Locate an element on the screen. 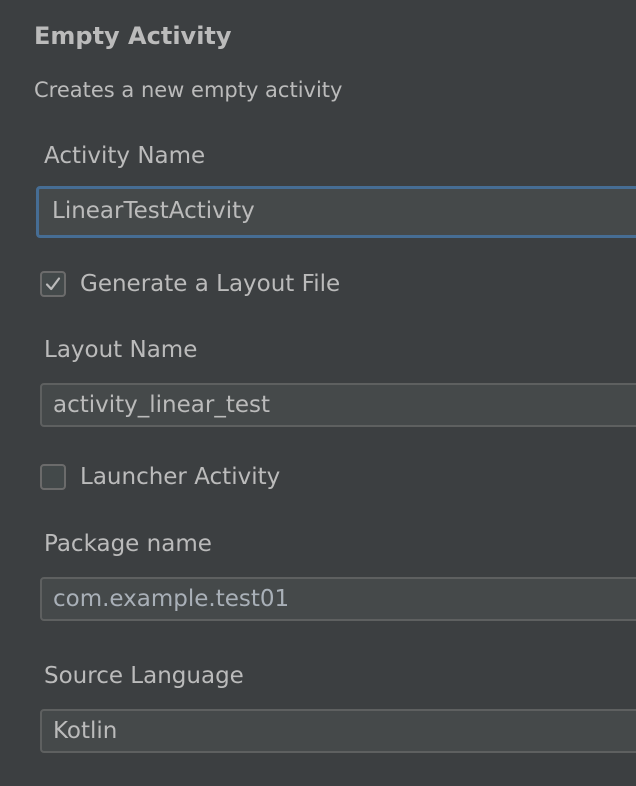 The height and width of the screenshot is (786, 636). launcher-activity-checkbox is located at coordinates (53, 477).